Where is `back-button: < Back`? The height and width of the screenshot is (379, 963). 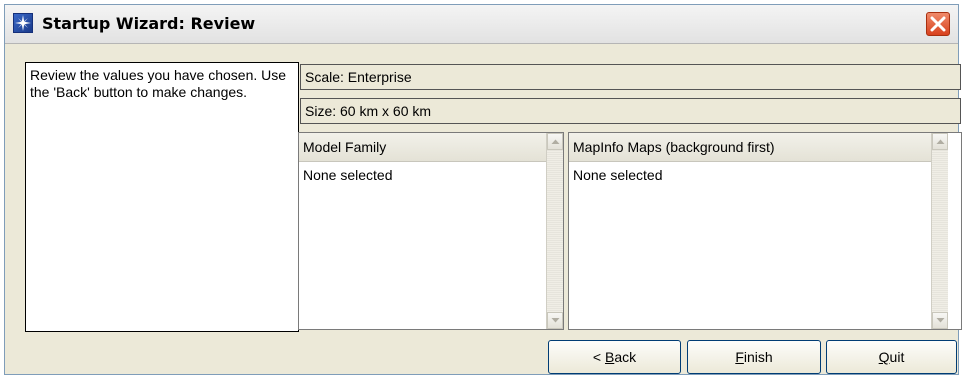
back-button: < Back is located at coordinates (614, 357).